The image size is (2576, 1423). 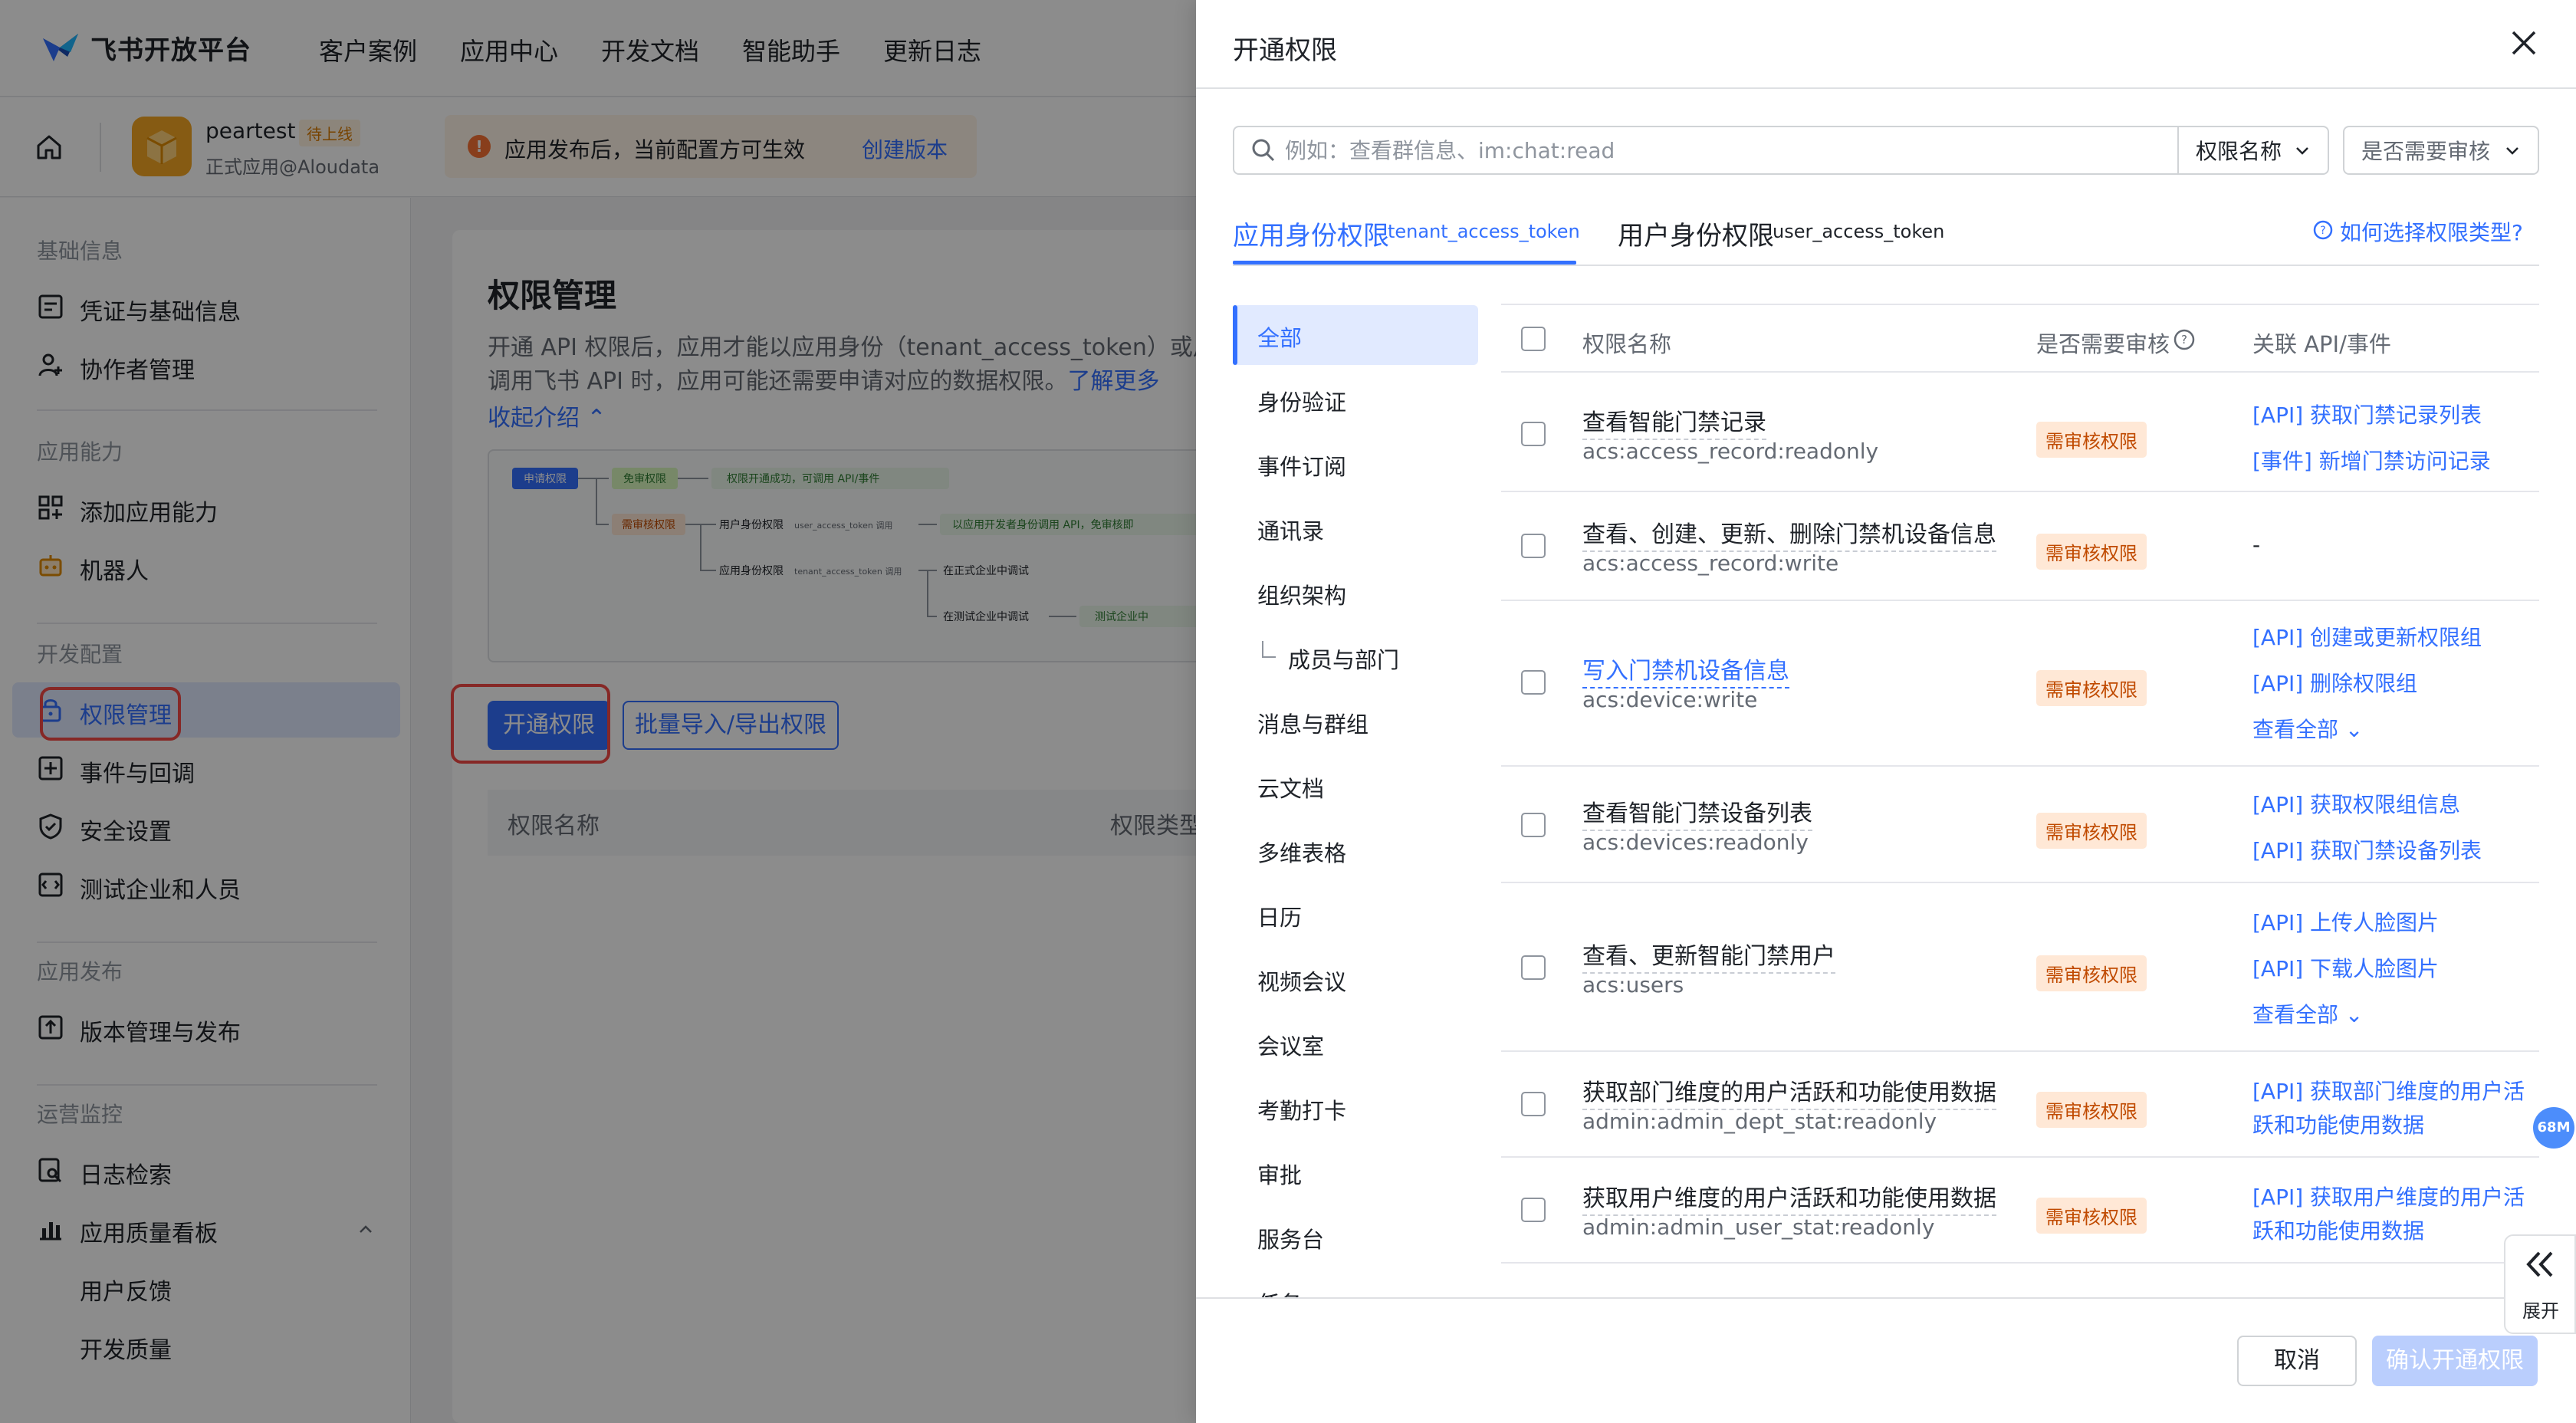 I want to click on permission-name: 查看智能门禁记录, so click(x=1674, y=422).